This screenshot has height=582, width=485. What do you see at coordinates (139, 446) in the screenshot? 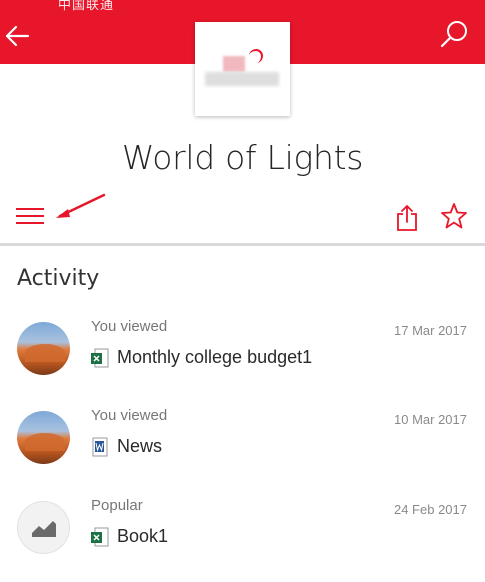
I see `file-name: News` at bounding box center [139, 446].